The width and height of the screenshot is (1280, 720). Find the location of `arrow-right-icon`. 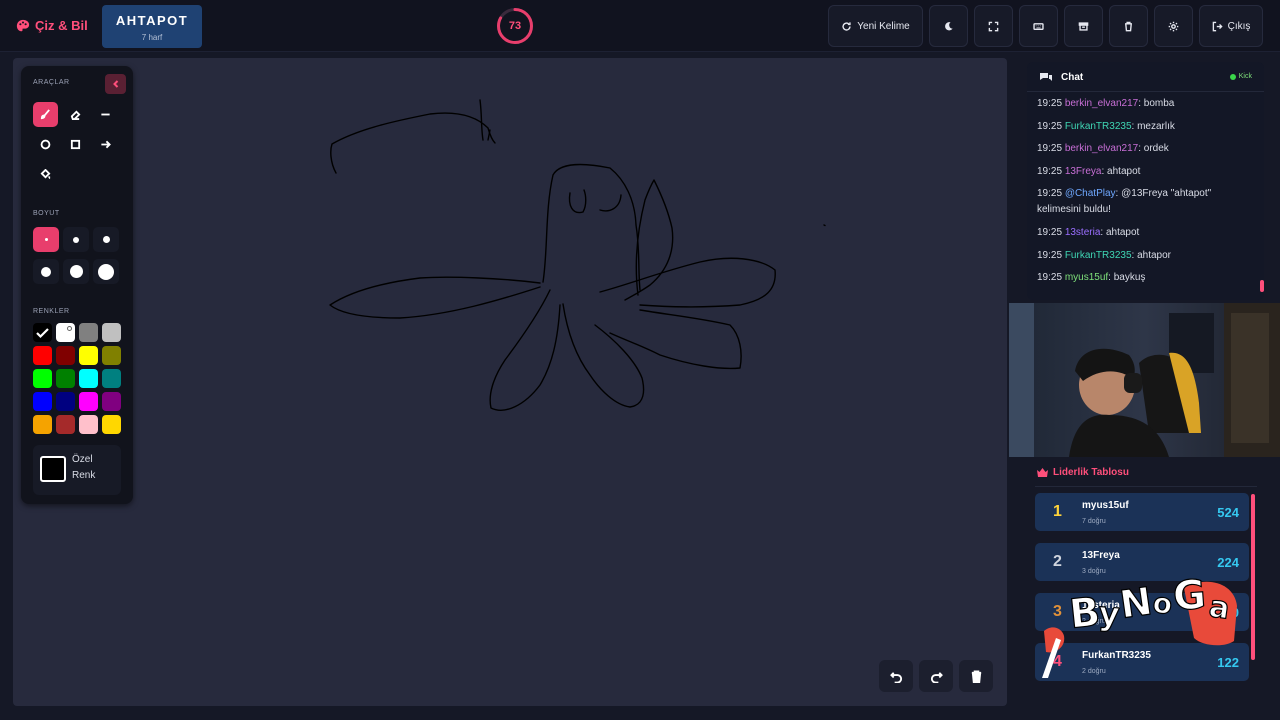

arrow-right-icon is located at coordinates (106, 144).